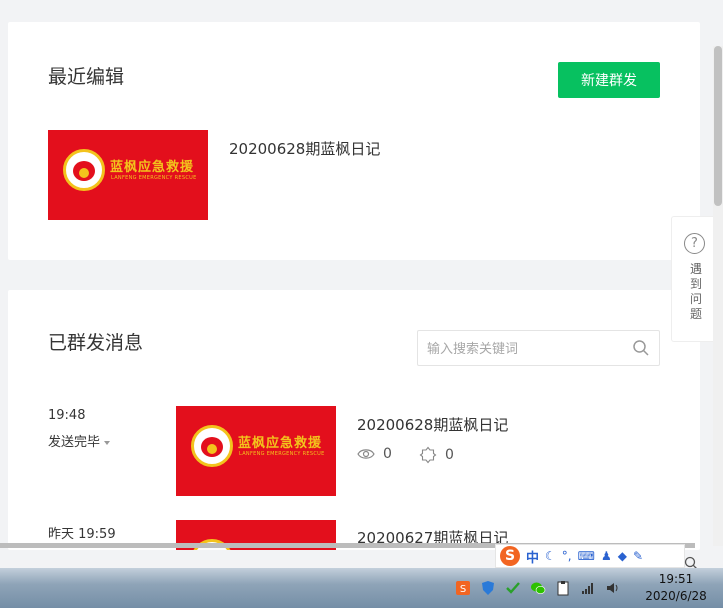  I want to click on ime-language-toggle: 中, so click(532, 556).